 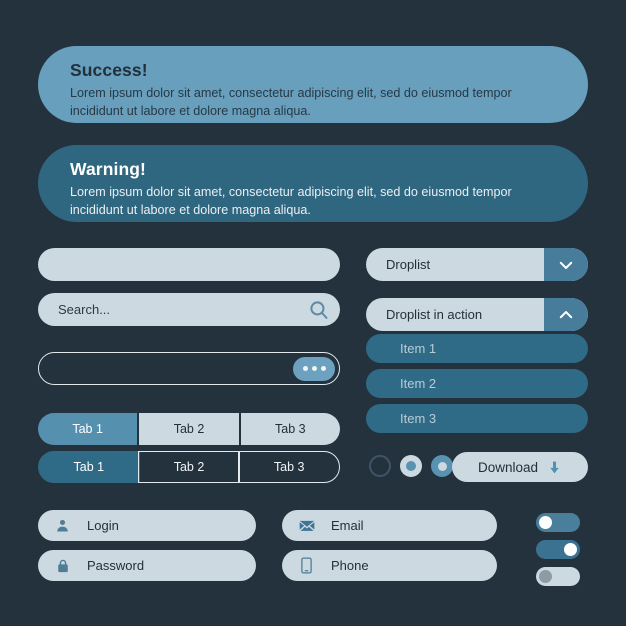 I want to click on password-button-label: Password, so click(x=116, y=565).